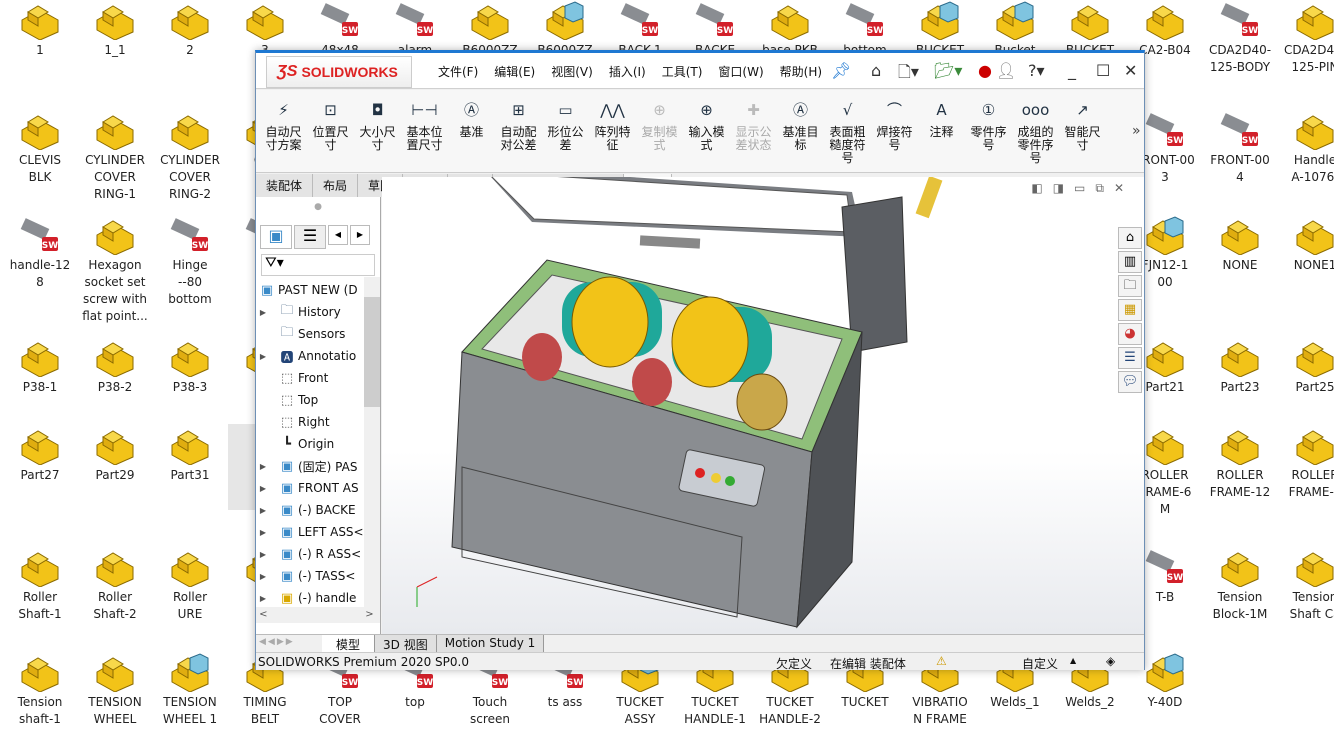 The height and width of the screenshot is (730, 1334). Describe the element at coordinates (310, 598) in the screenshot. I see `tree-item: ▶ ▣ (-) handle` at that location.